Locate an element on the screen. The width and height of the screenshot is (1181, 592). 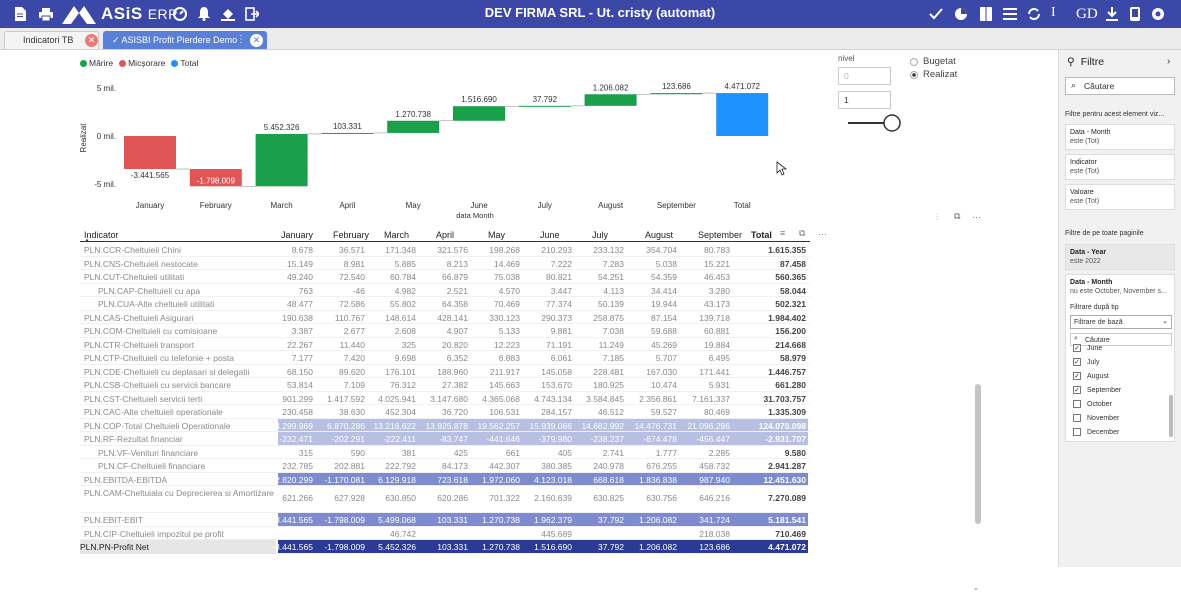
waterfall-bar-may is located at coordinates (413, 126).